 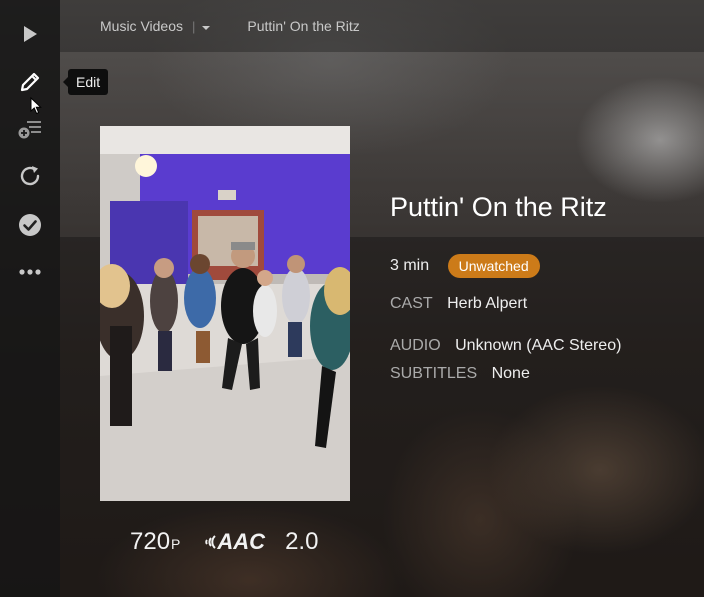 I want to click on more-icon, so click(x=30, y=272).